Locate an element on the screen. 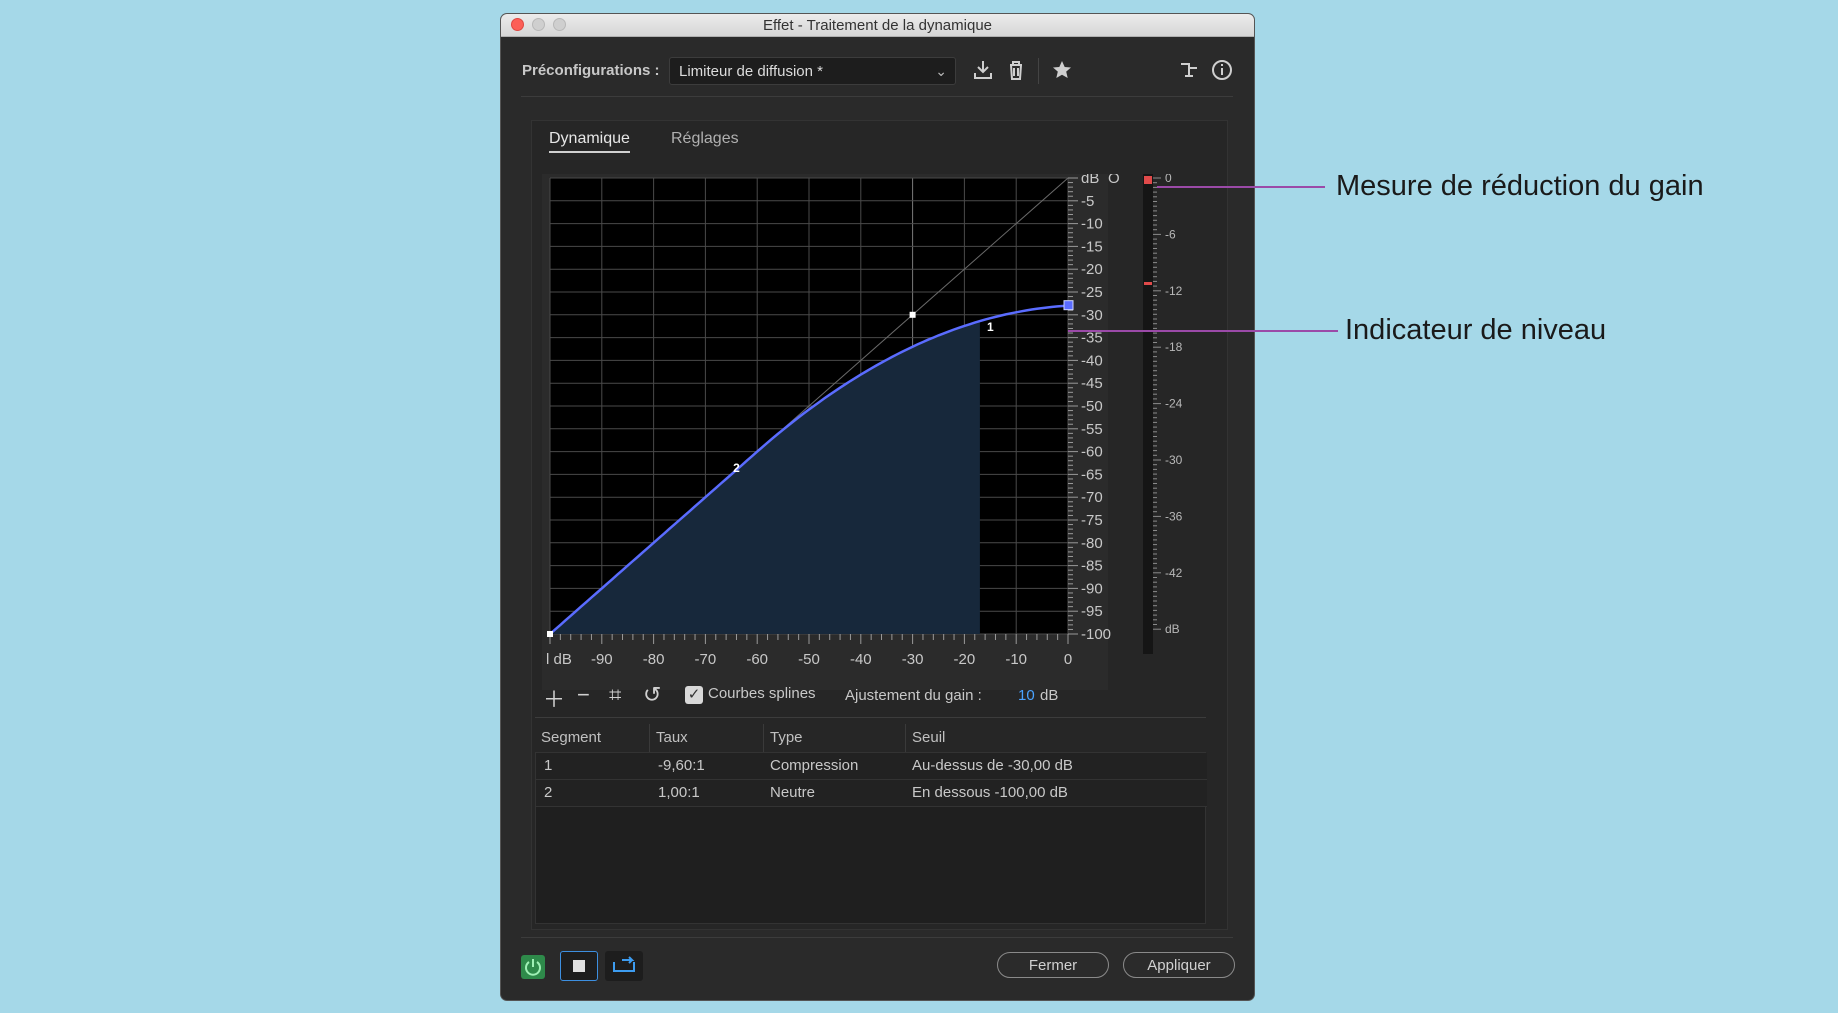 The height and width of the screenshot is (1013, 1838). meter-label: -12 is located at coordinates (1174, 291).